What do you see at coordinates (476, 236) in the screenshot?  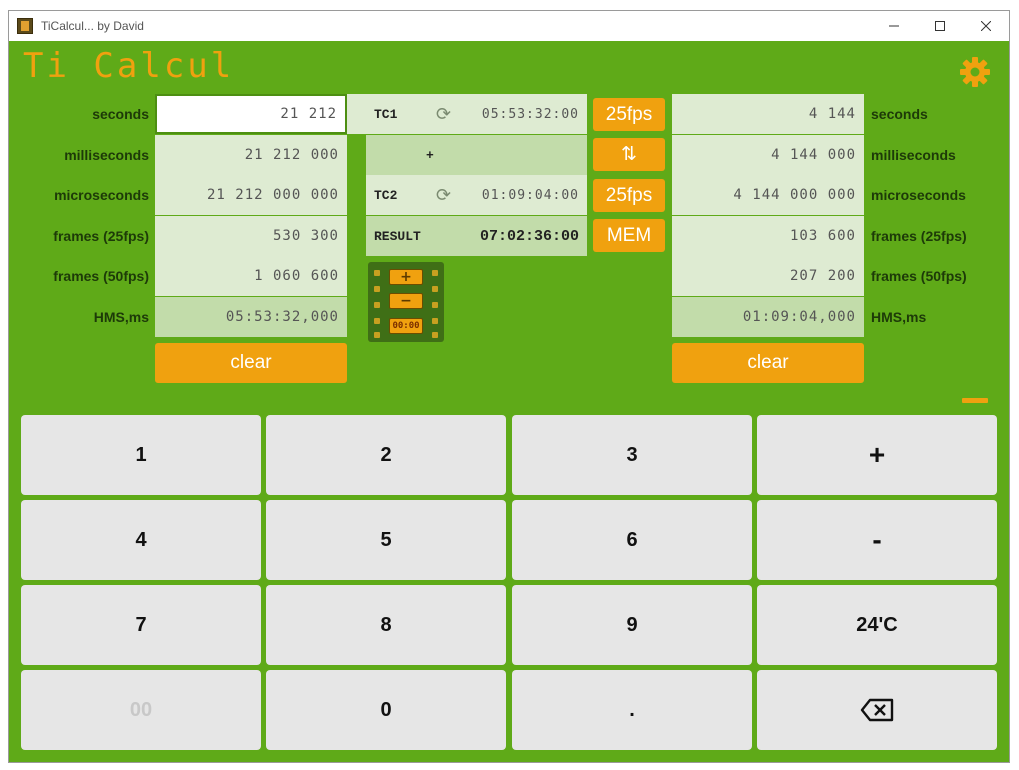 I see `result-row: RESULT 07:02:36:00` at bounding box center [476, 236].